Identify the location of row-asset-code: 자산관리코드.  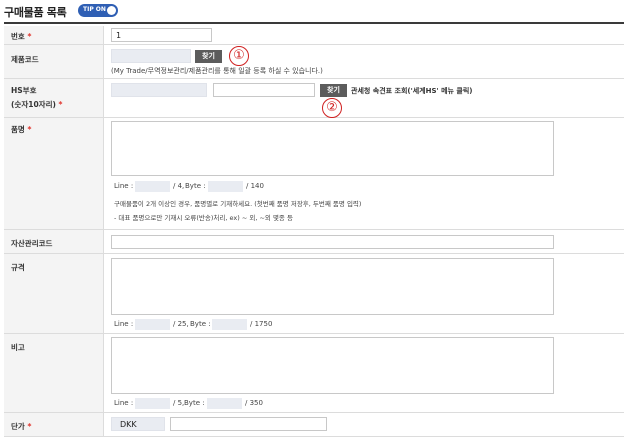
(314, 242).